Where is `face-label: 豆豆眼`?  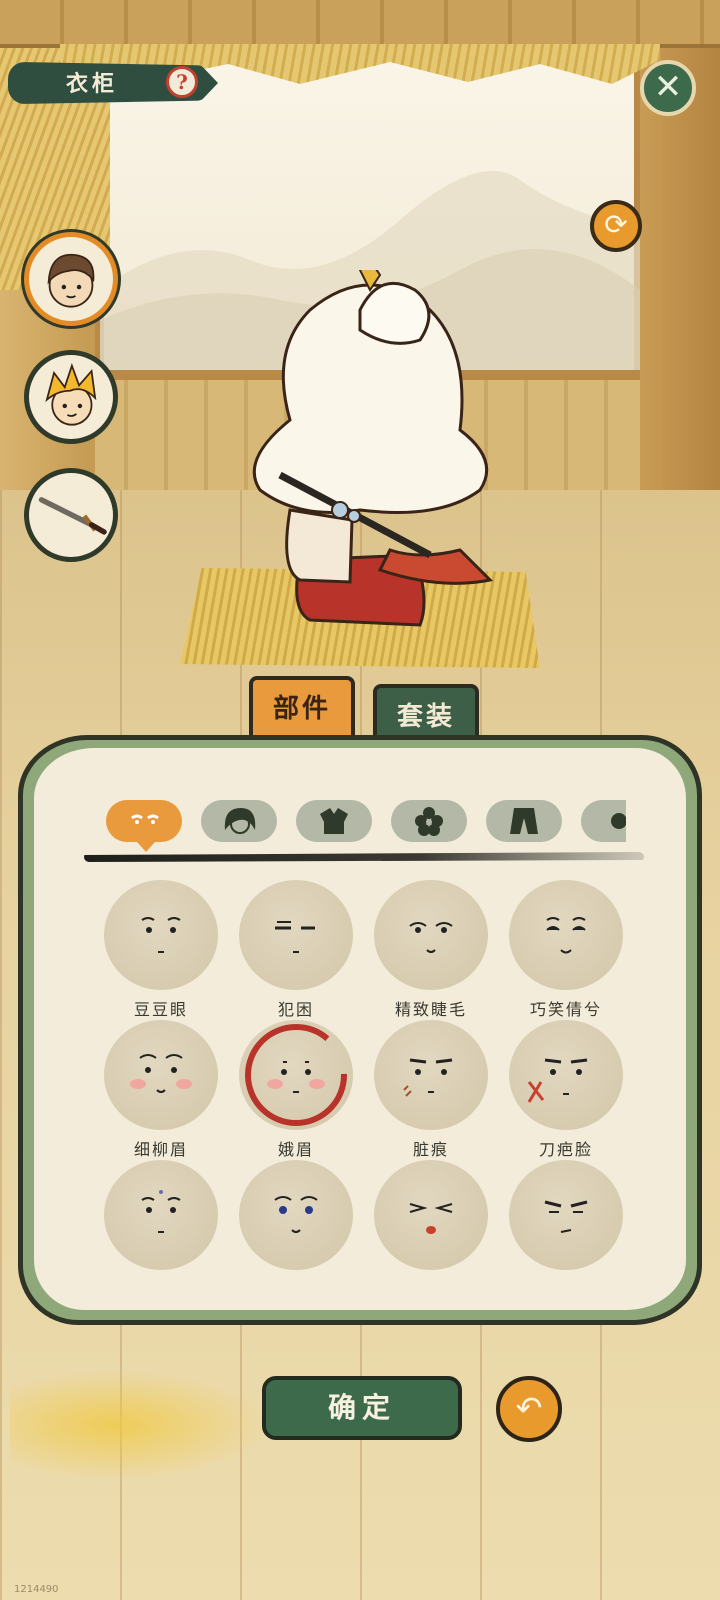
face-label: 豆豆眼 is located at coordinates (160, 1009).